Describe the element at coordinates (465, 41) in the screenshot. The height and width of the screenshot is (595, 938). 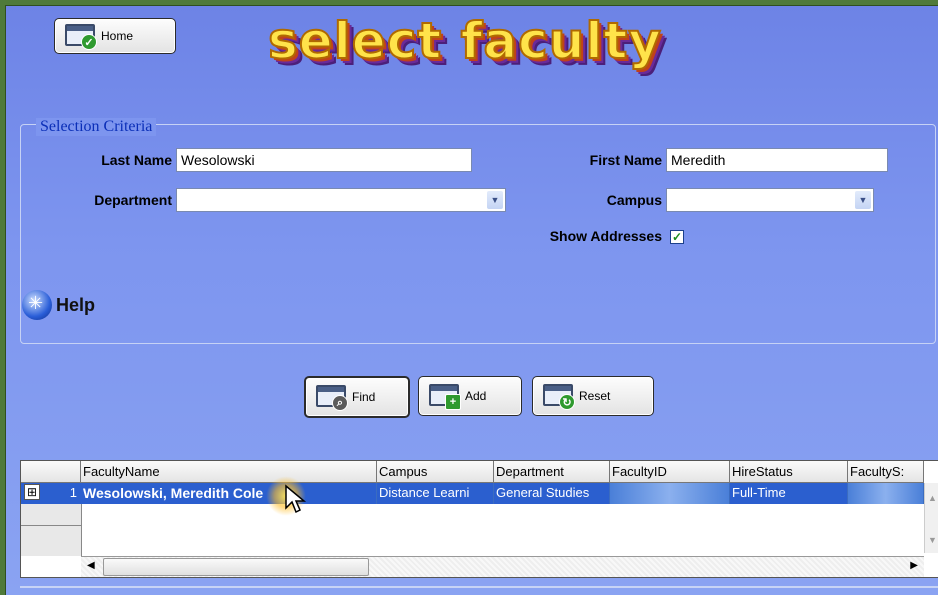
I see `page-title: select faculty` at that location.